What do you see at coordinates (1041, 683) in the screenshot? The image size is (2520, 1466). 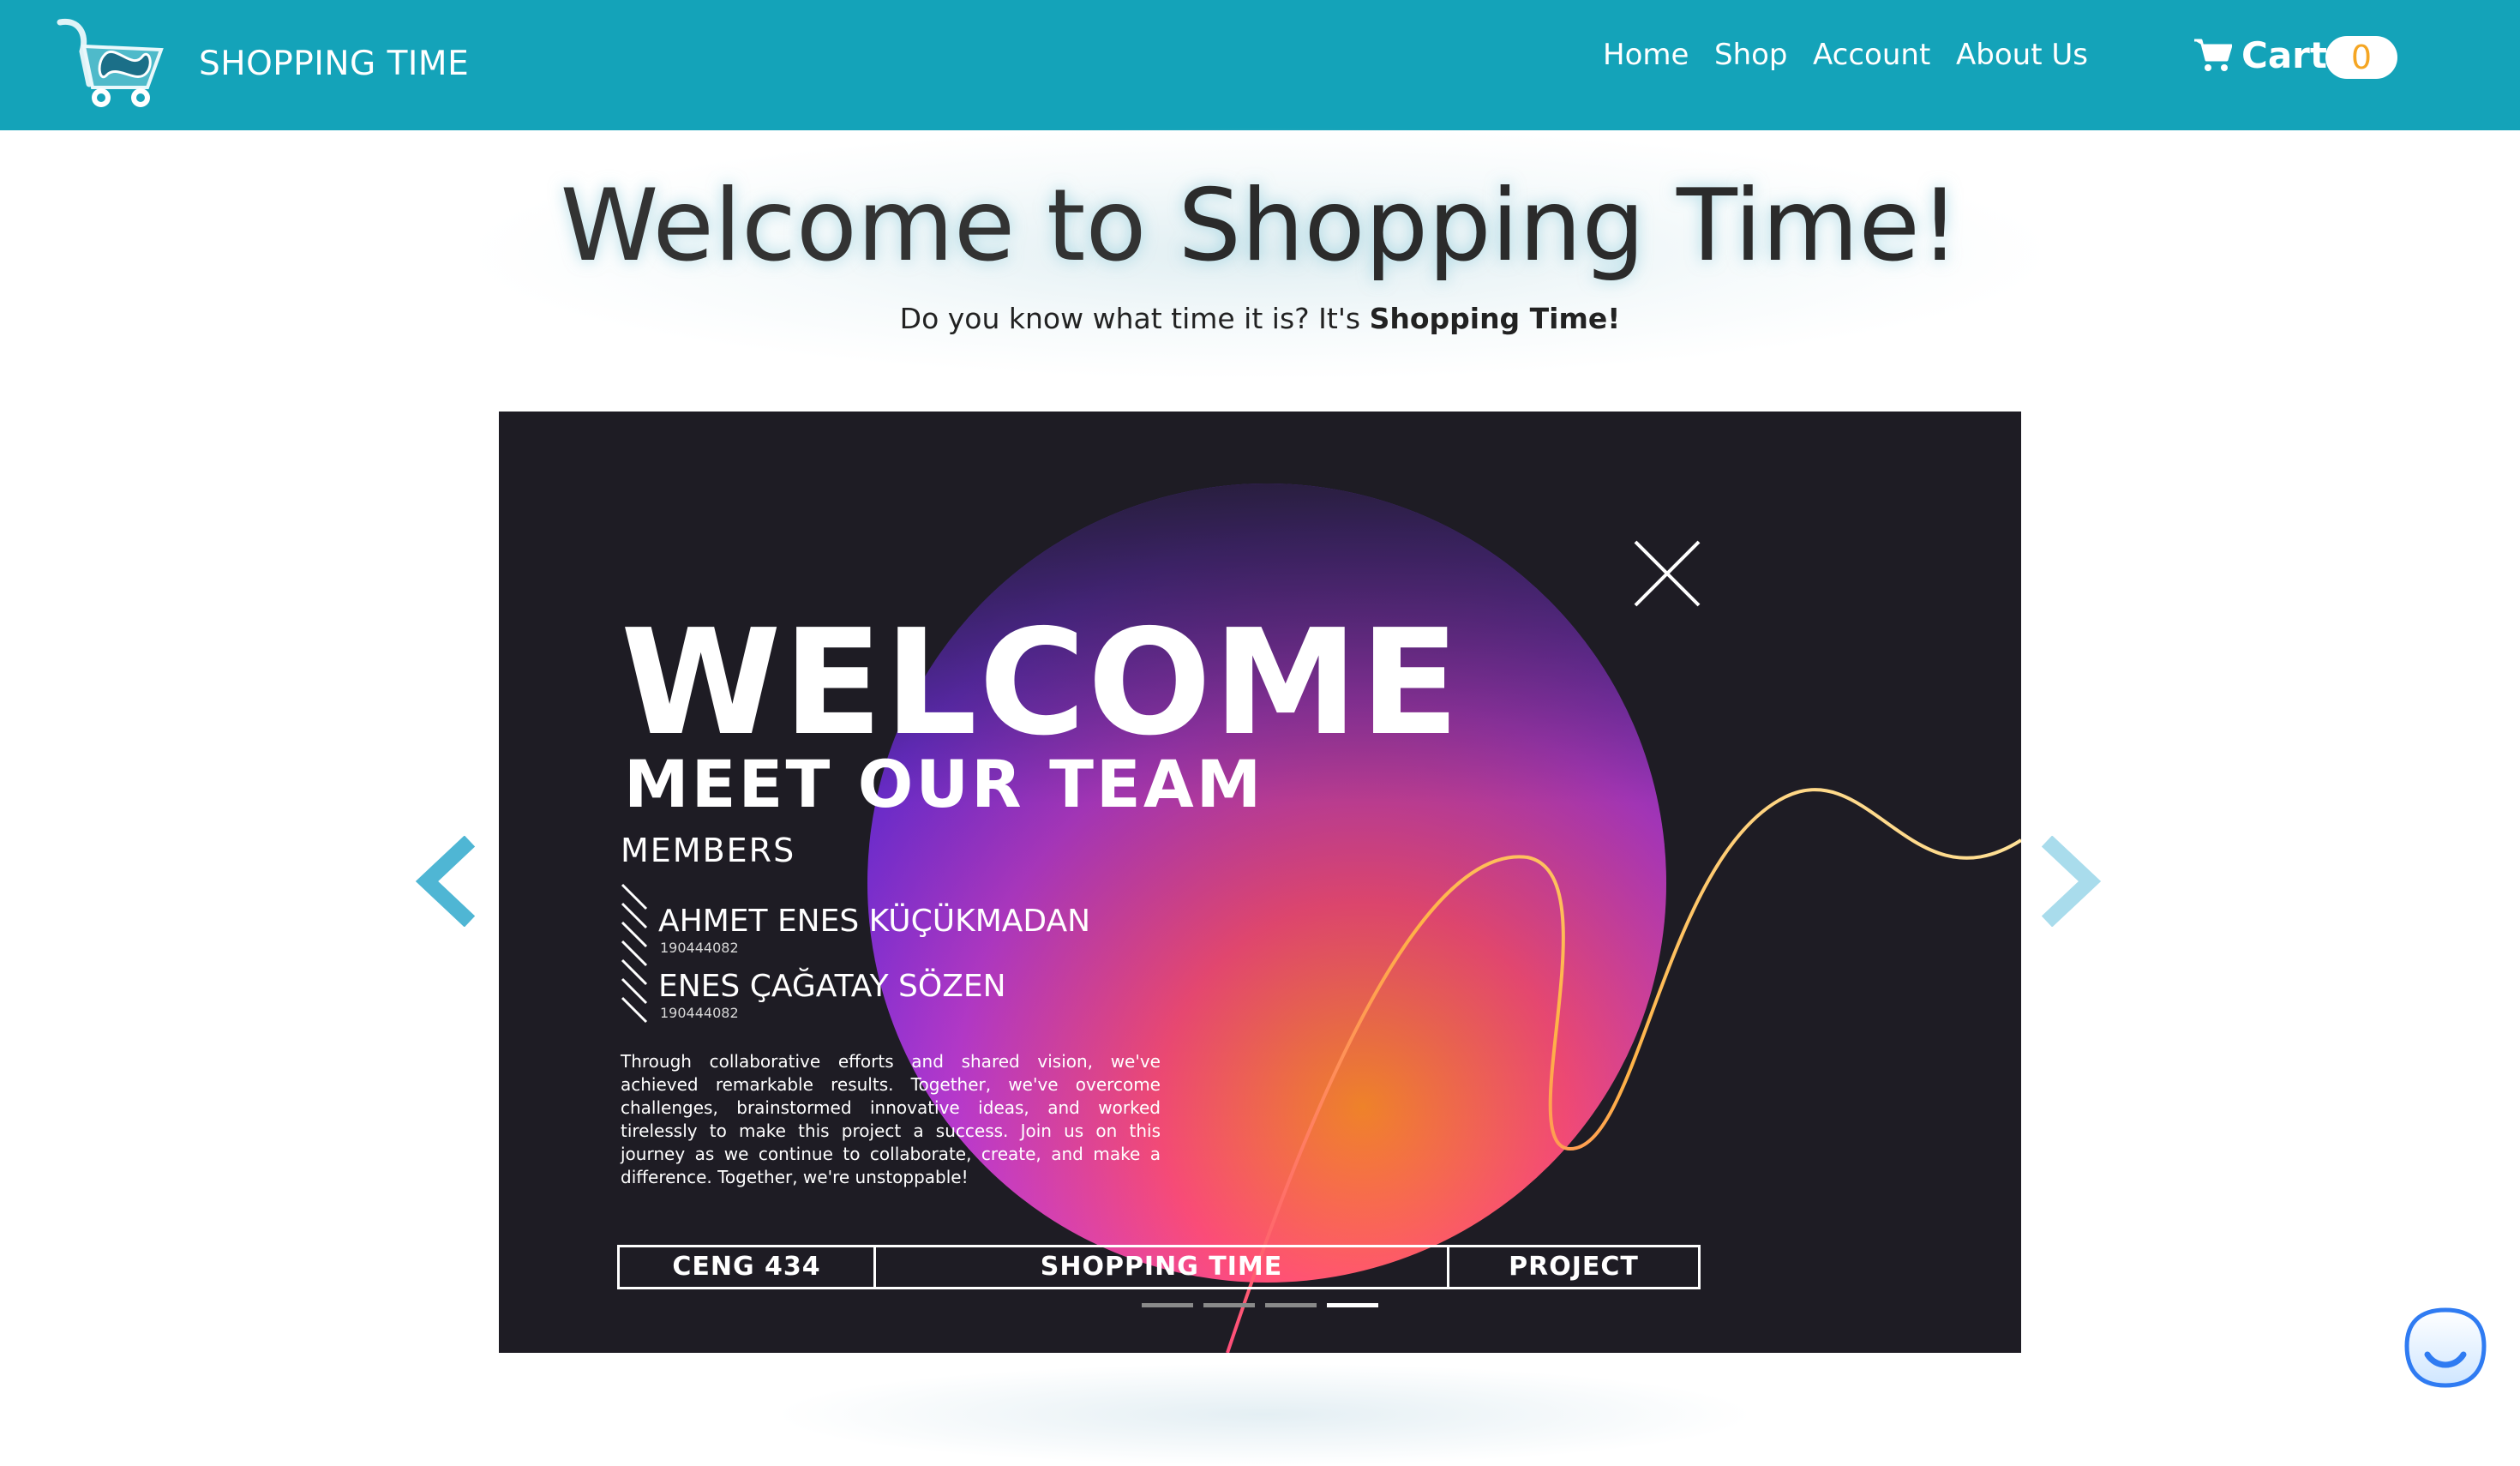 I see `slide-heading: WELCOME` at bounding box center [1041, 683].